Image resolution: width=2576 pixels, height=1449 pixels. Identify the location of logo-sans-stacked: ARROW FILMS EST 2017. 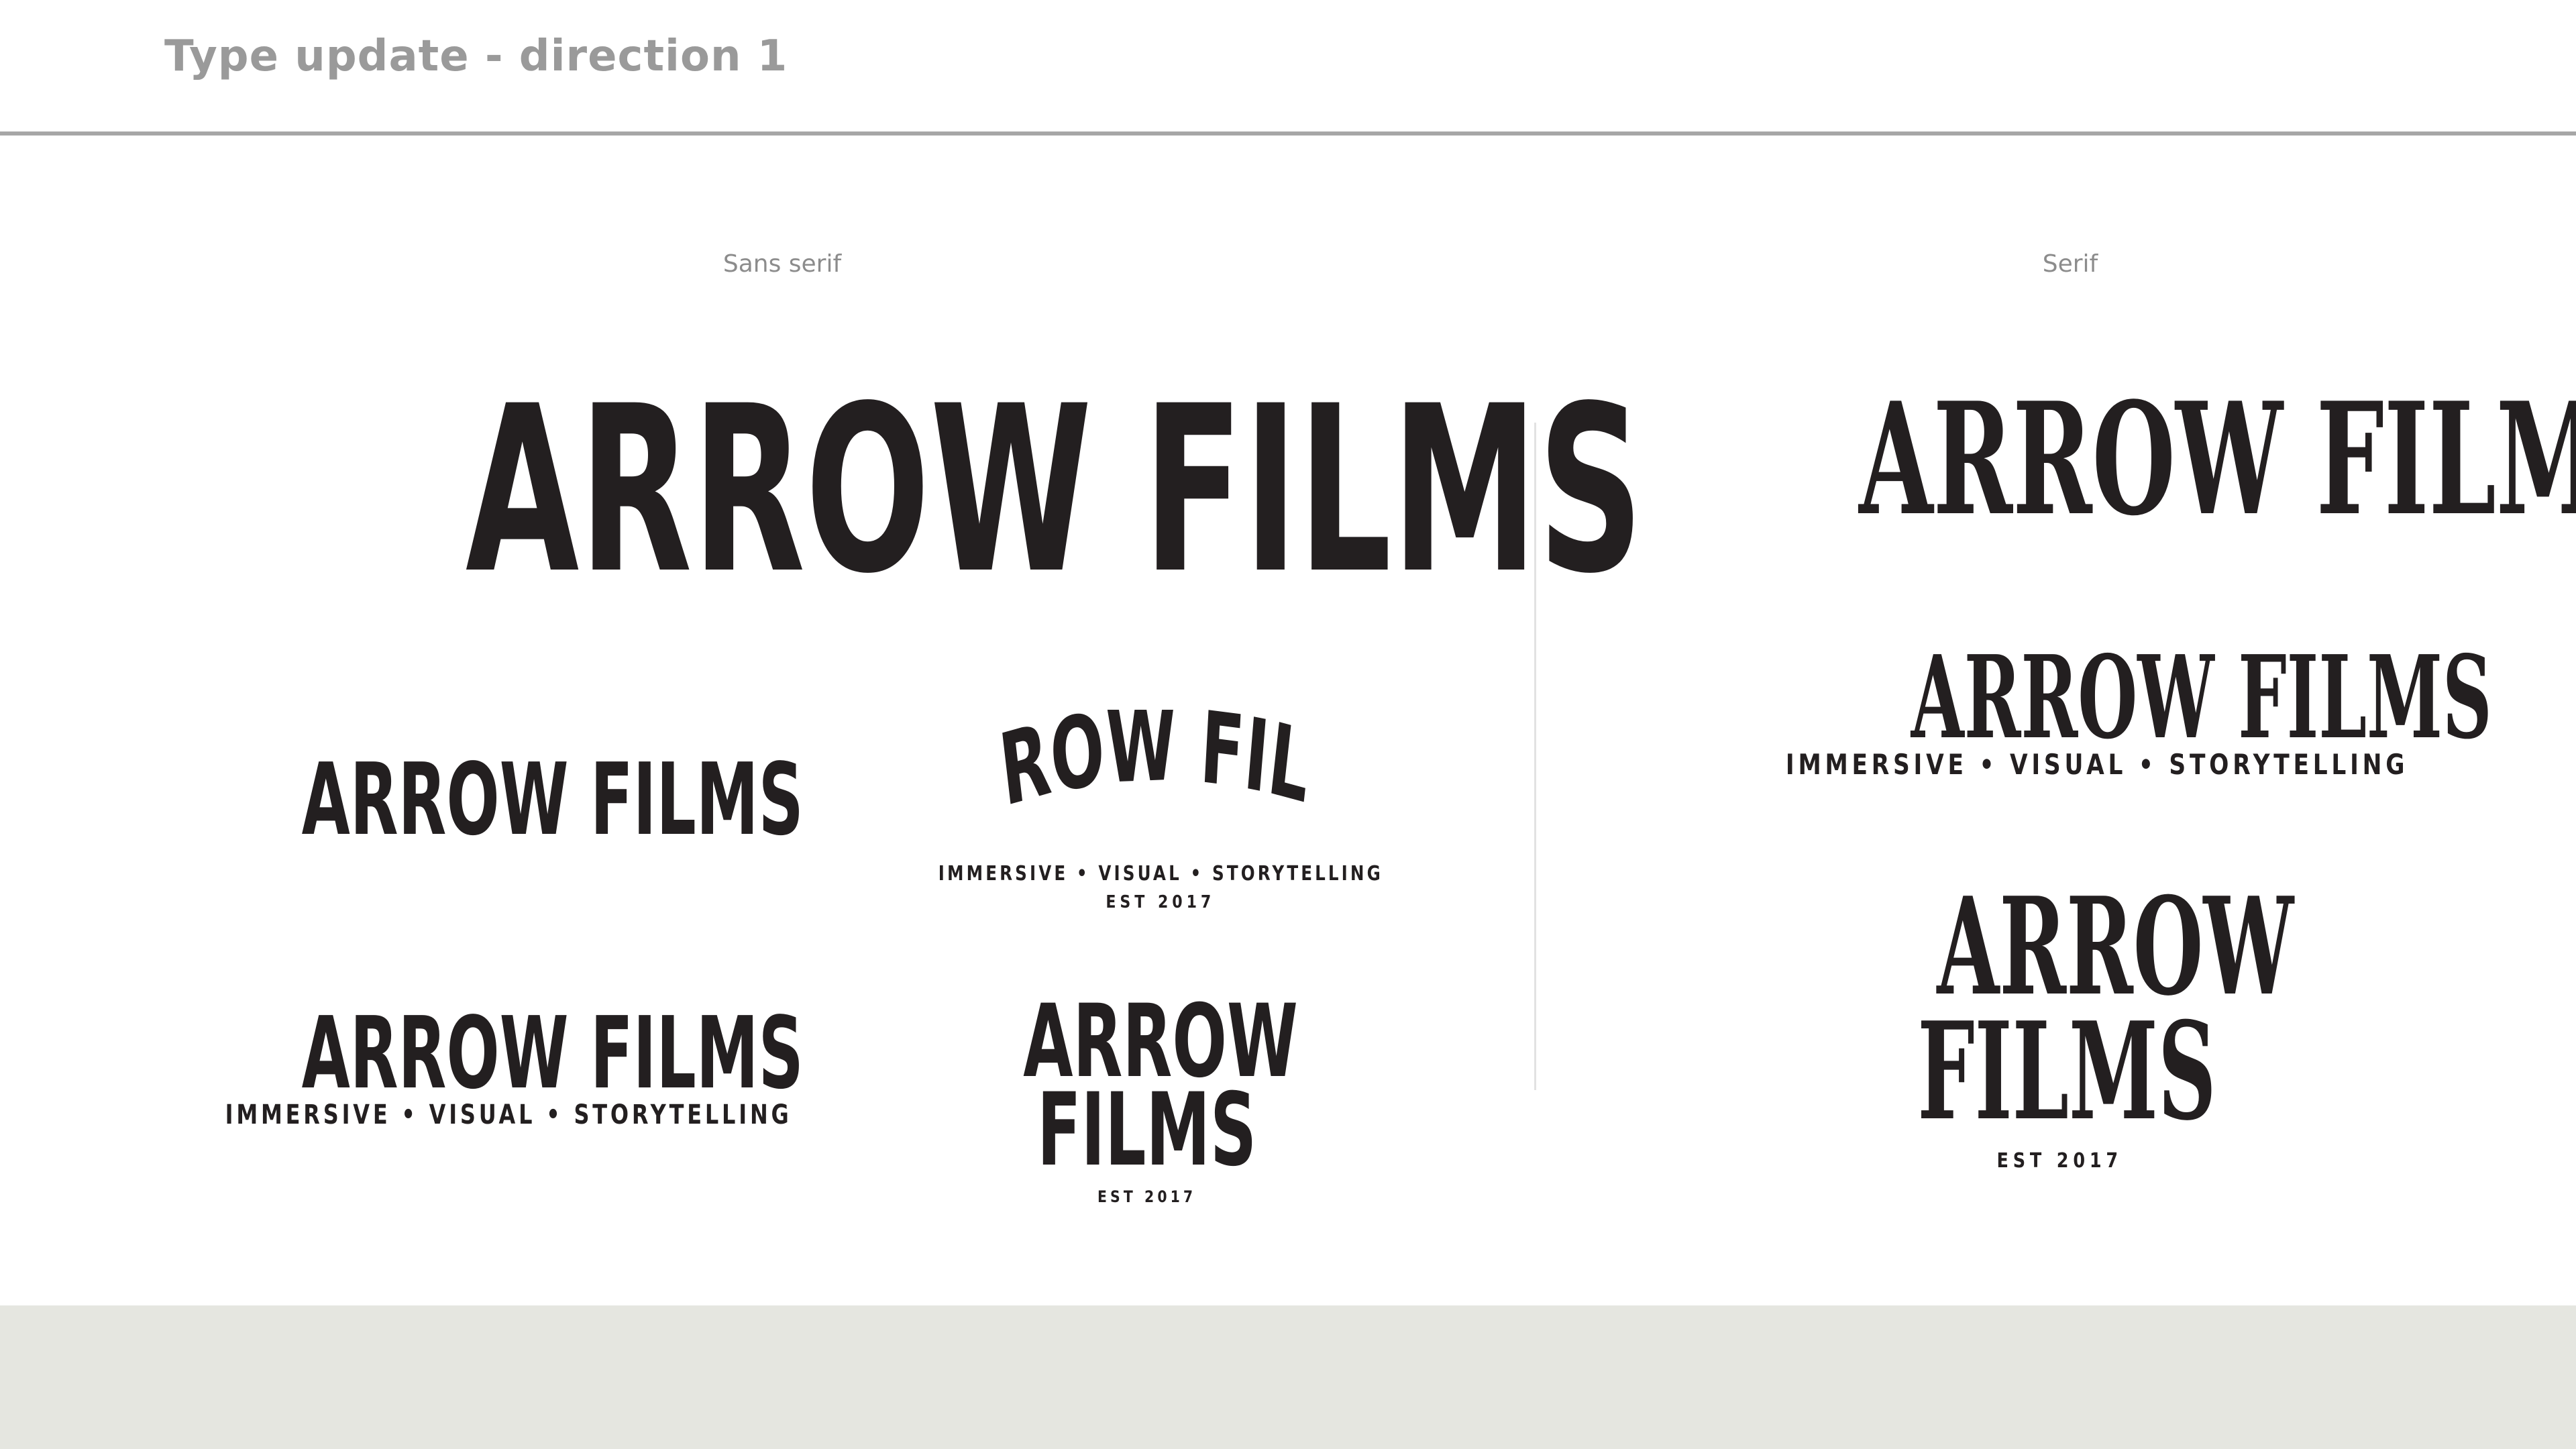
(1147, 1098).